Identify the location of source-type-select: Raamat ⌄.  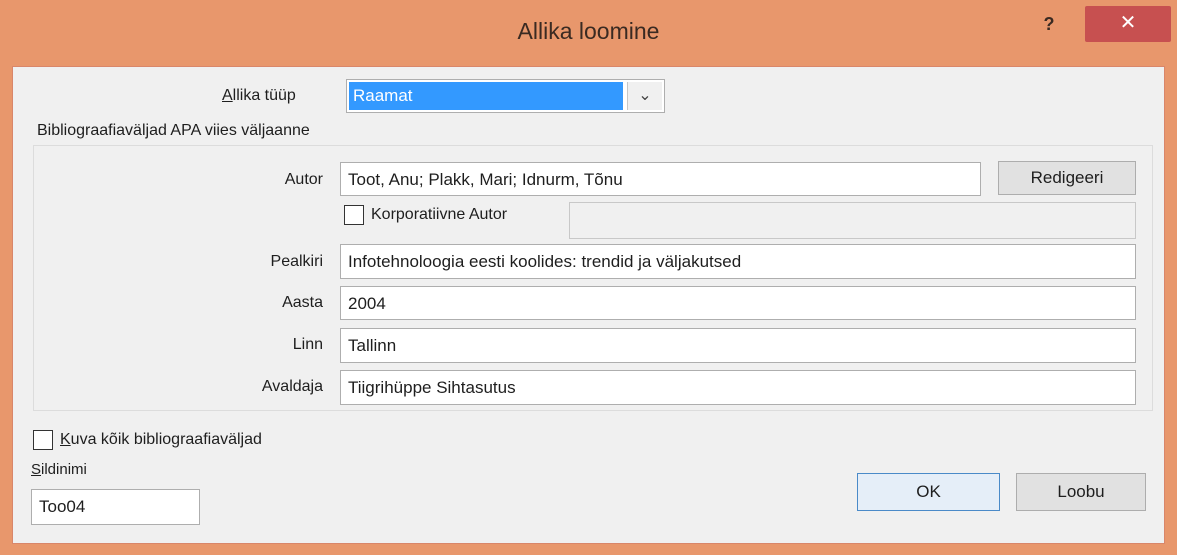
(505, 96).